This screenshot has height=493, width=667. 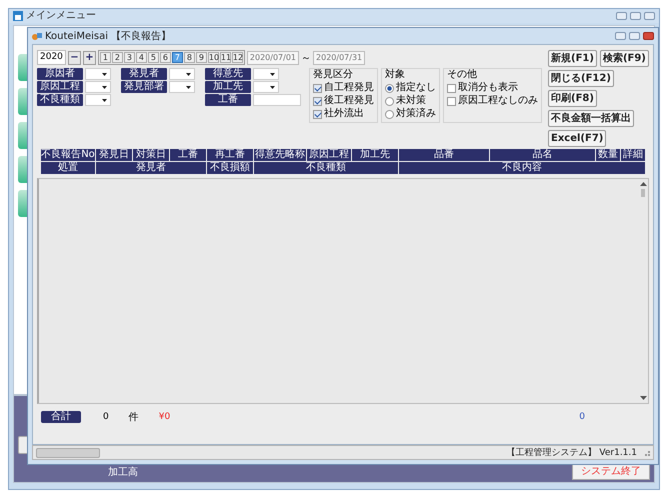 What do you see at coordinates (572, 98) in the screenshot?
I see `action-button: 印刷(F8)` at bounding box center [572, 98].